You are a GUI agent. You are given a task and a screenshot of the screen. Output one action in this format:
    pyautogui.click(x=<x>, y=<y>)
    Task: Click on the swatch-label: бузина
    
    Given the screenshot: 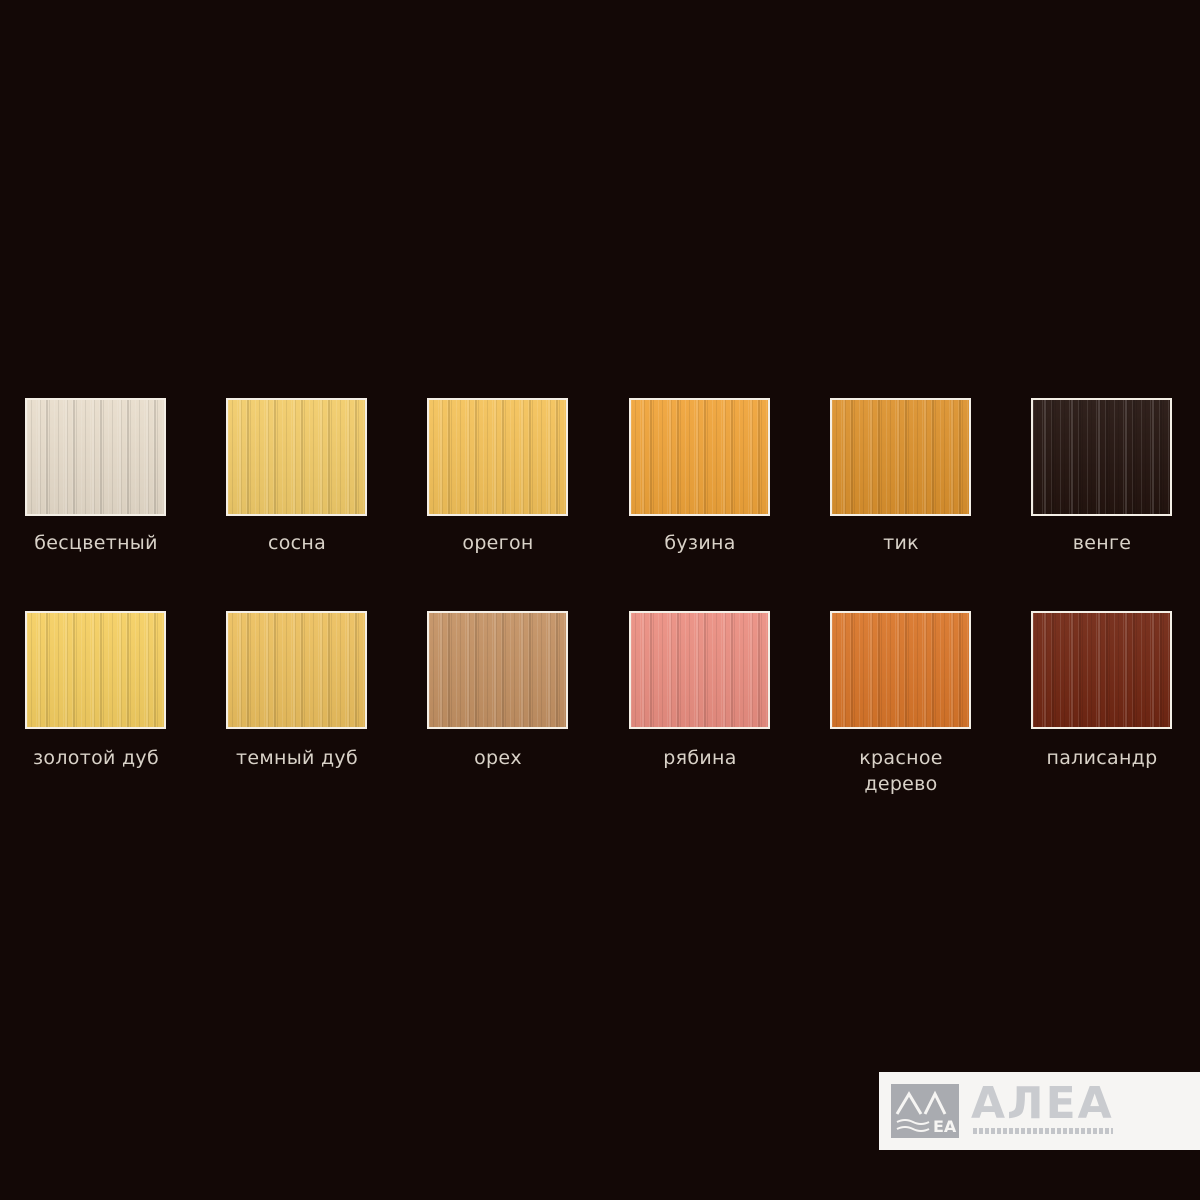 What is the action you would take?
    pyautogui.click(x=700, y=543)
    